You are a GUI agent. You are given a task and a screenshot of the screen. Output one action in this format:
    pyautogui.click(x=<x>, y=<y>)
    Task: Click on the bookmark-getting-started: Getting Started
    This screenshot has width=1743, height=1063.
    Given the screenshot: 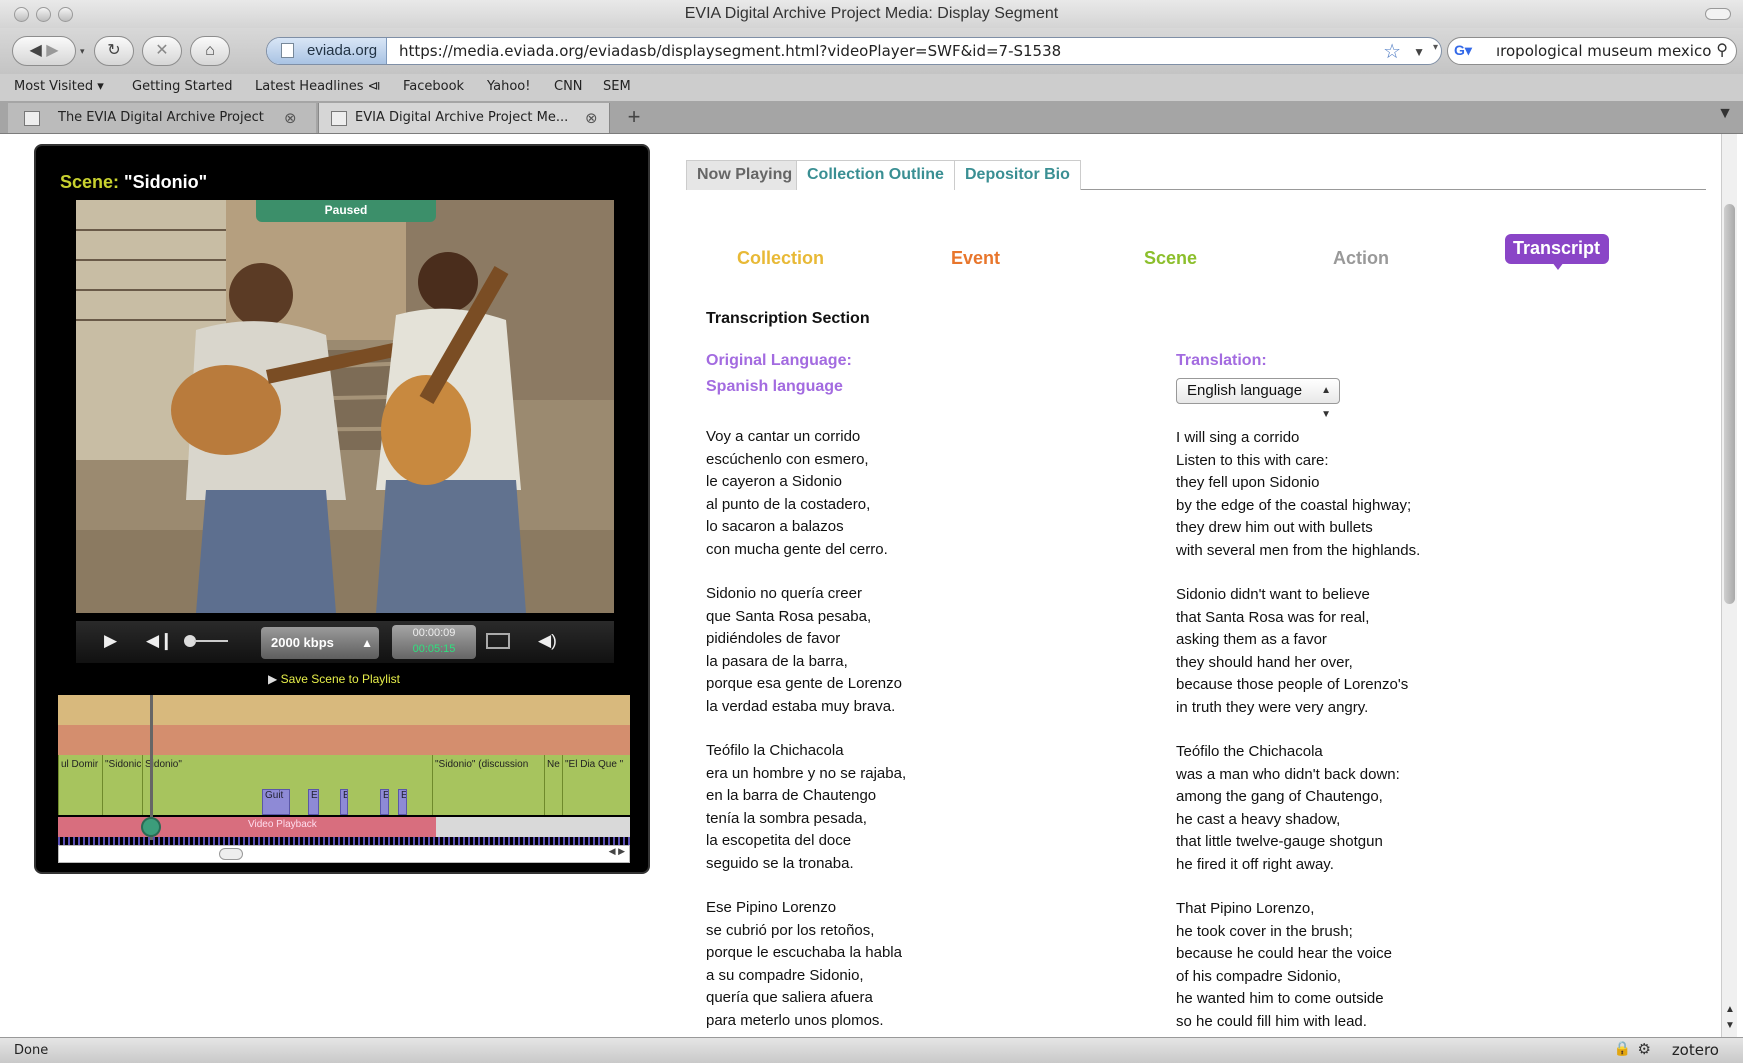 What is the action you would take?
    pyautogui.click(x=182, y=86)
    